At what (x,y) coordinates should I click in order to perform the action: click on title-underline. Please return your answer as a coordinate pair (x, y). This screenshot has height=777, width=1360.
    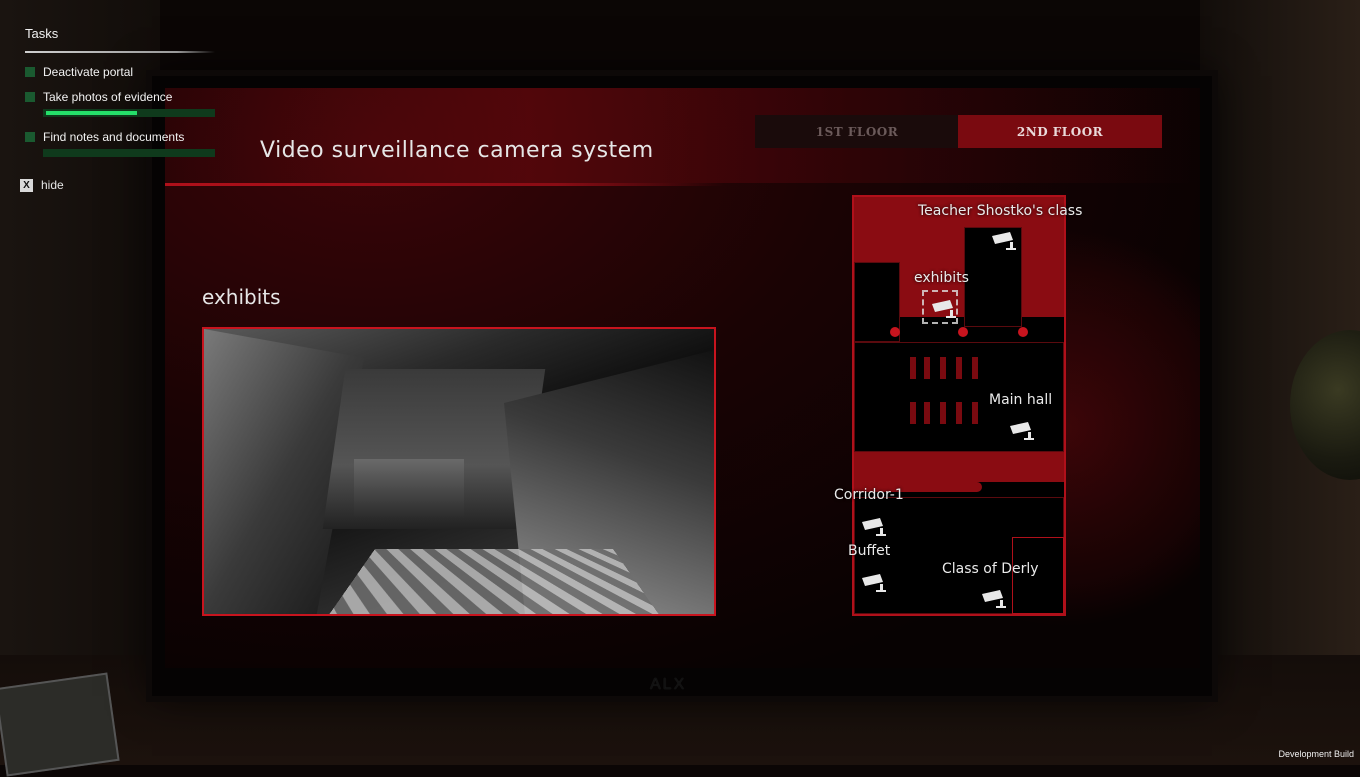
    Looking at the image, I should click on (445, 184).